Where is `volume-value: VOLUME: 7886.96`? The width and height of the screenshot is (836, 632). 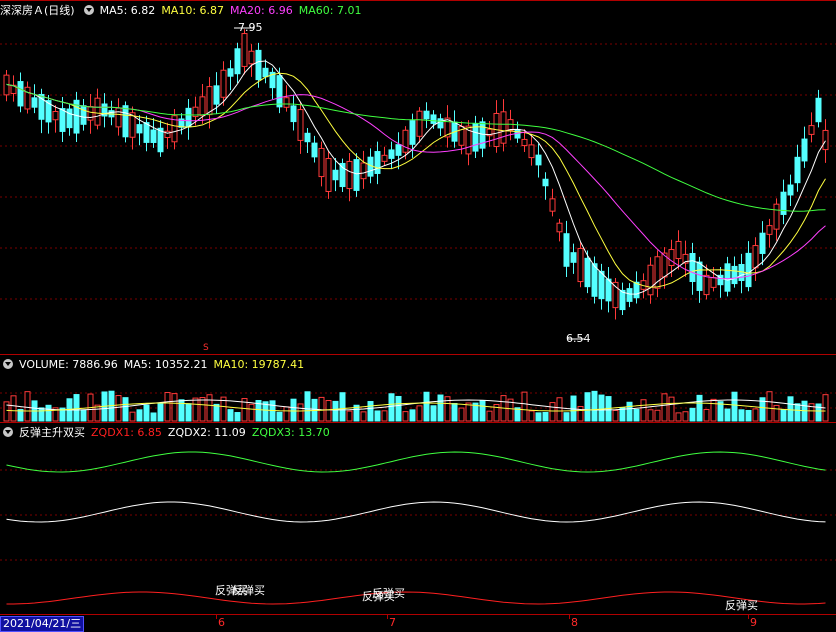 volume-value: VOLUME: 7886.96 is located at coordinates (68, 364).